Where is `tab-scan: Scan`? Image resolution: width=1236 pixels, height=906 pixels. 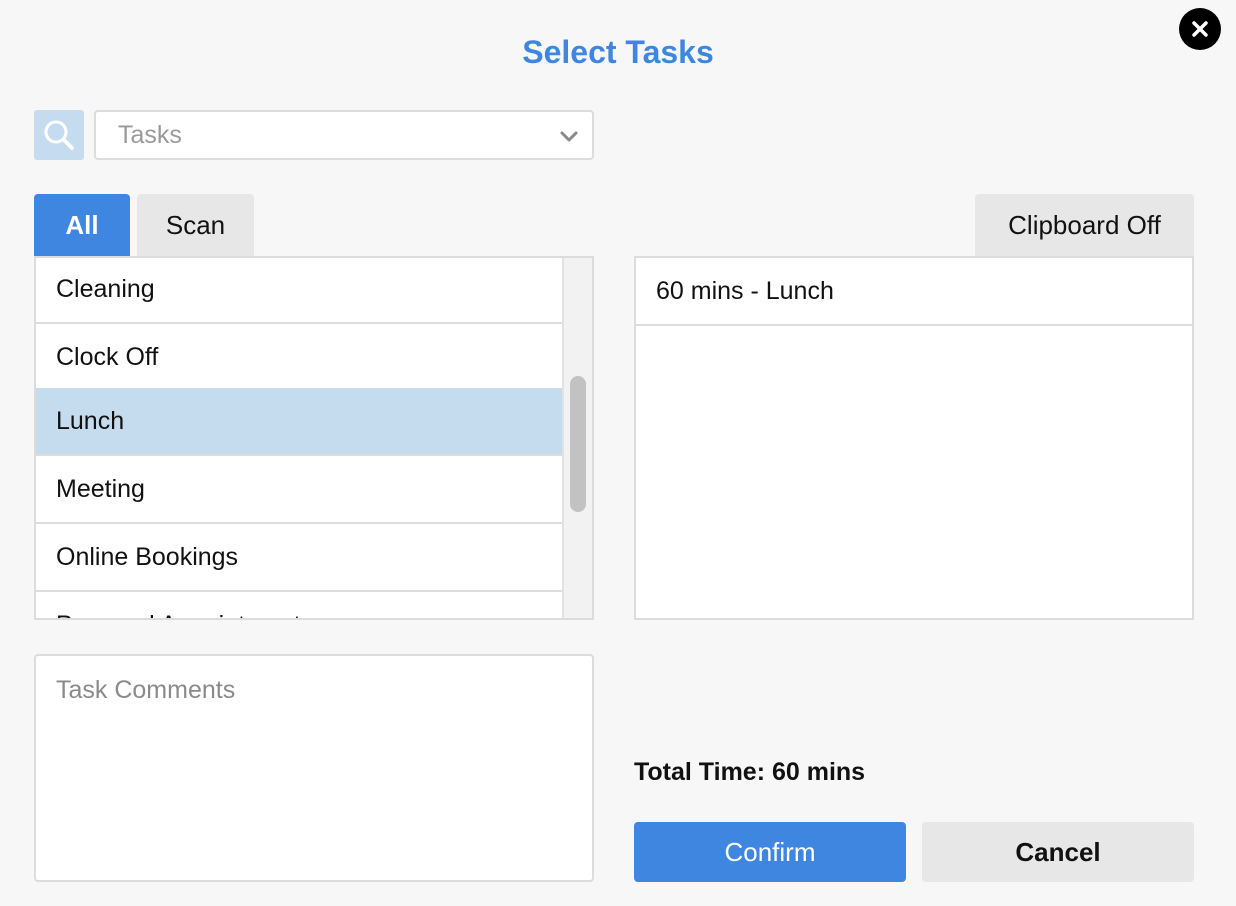
tab-scan: Scan is located at coordinates (195, 225).